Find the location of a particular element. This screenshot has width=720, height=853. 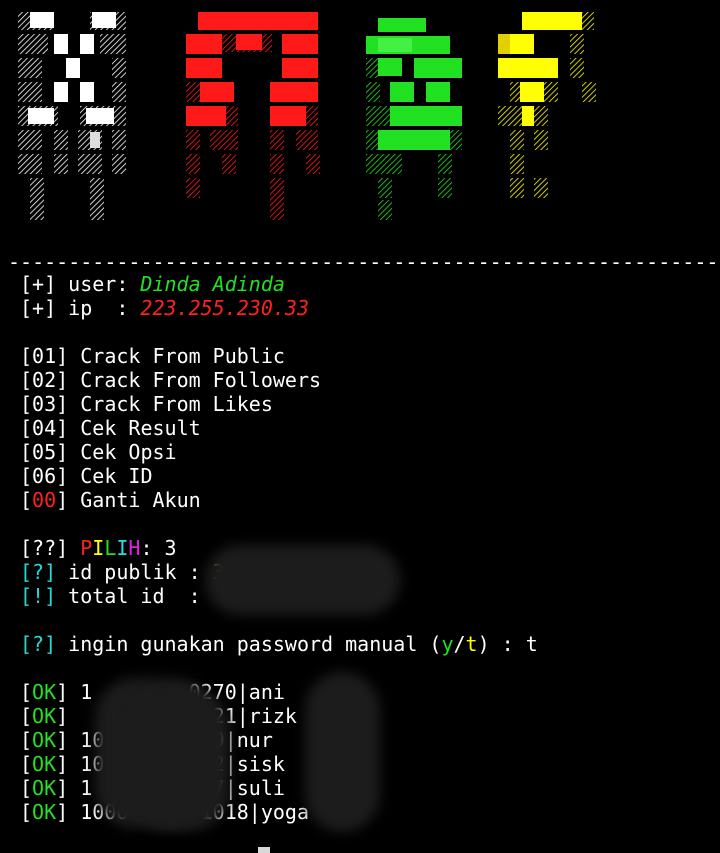

pilih-letter: H is located at coordinates (134, 548).